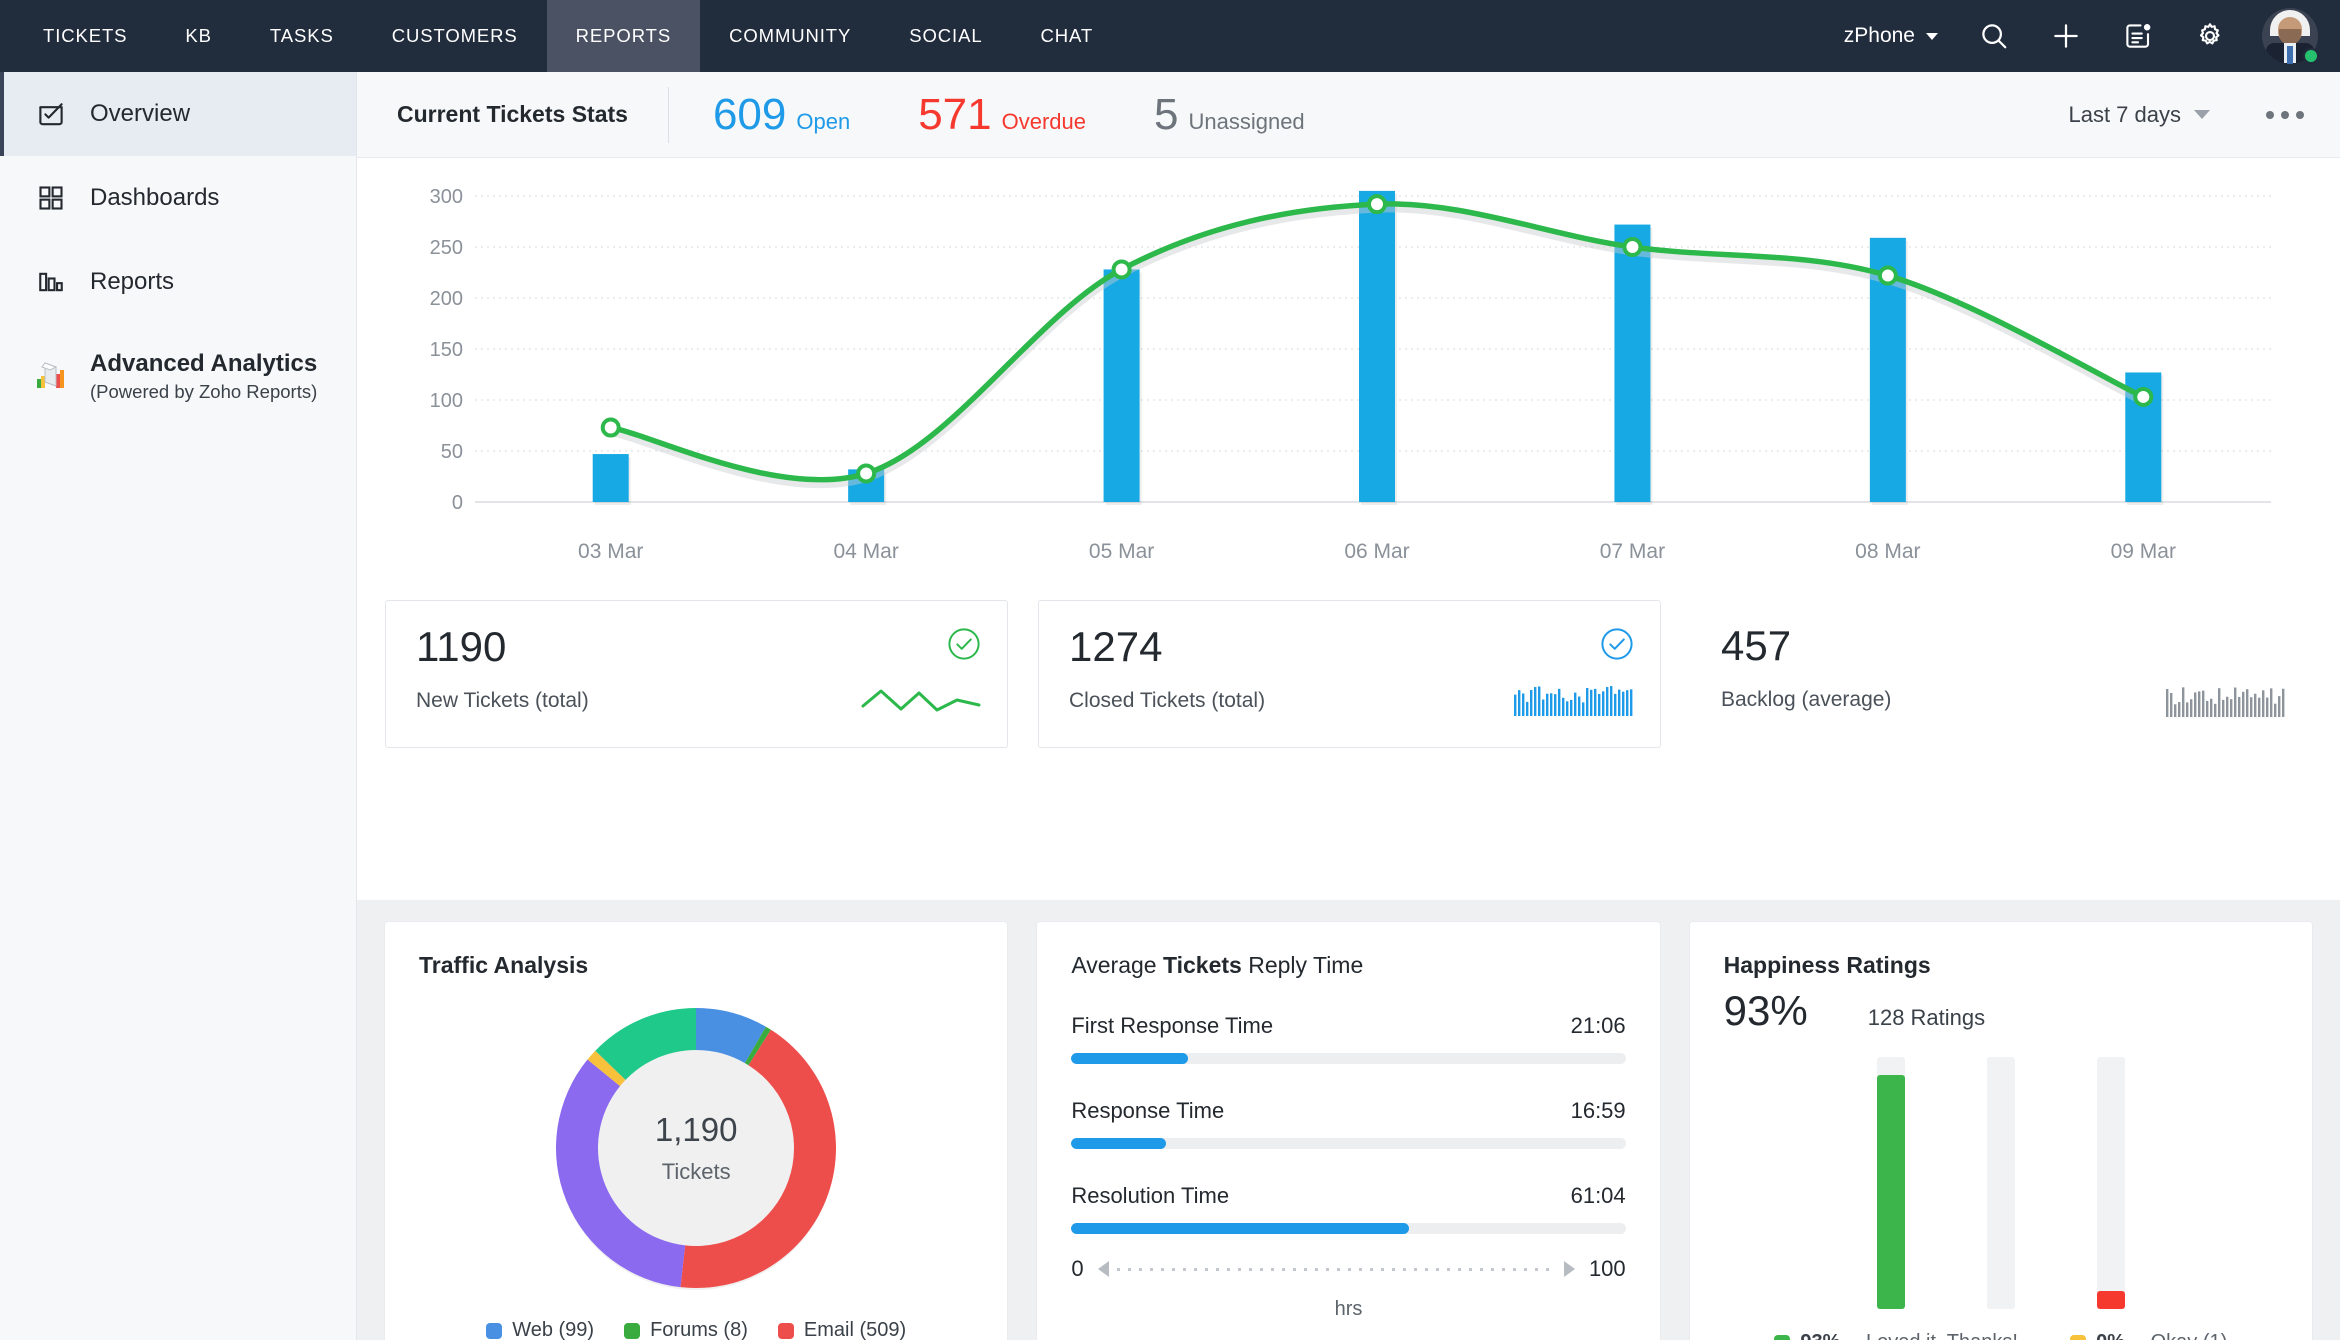  I want to click on donut-total-value: 1,190, so click(696, 1129).